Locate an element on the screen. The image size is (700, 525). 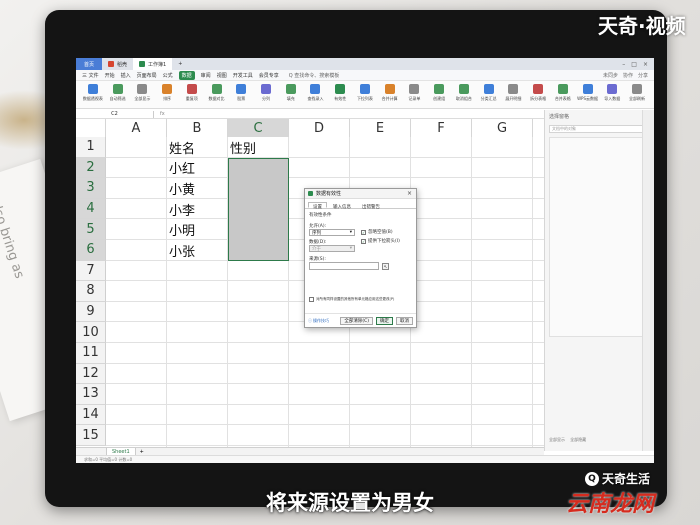
select-all-corner is located at coordinates (91, 128).